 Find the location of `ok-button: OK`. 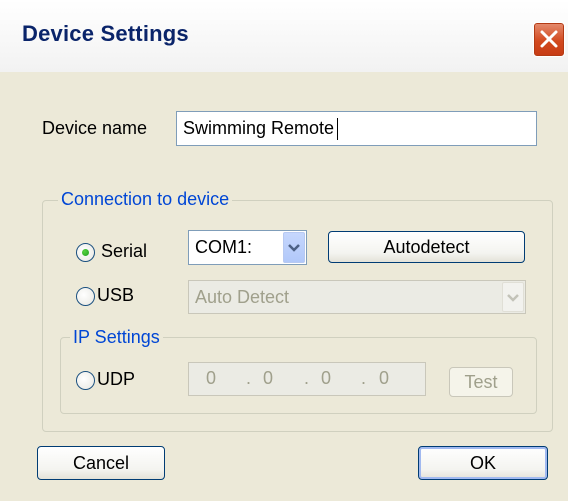

ok-button: OK is located at coordinates (483, 463).